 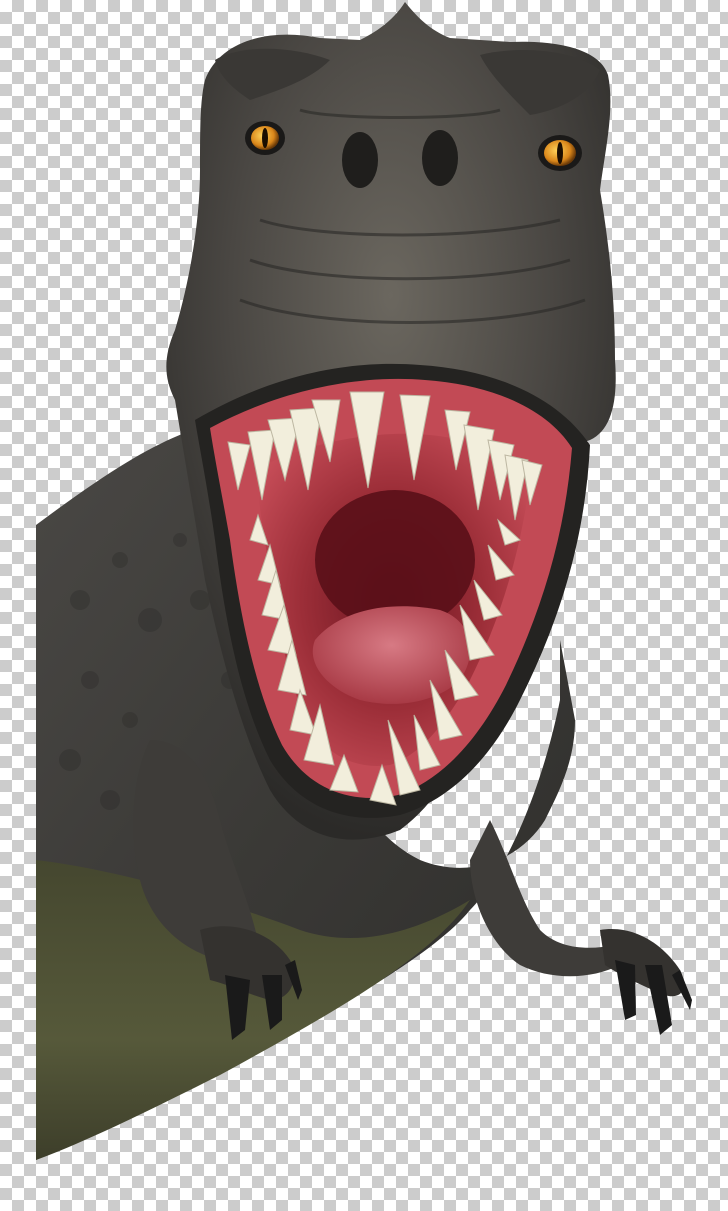 I want to click on left-eye, so click(x=265, y=138).